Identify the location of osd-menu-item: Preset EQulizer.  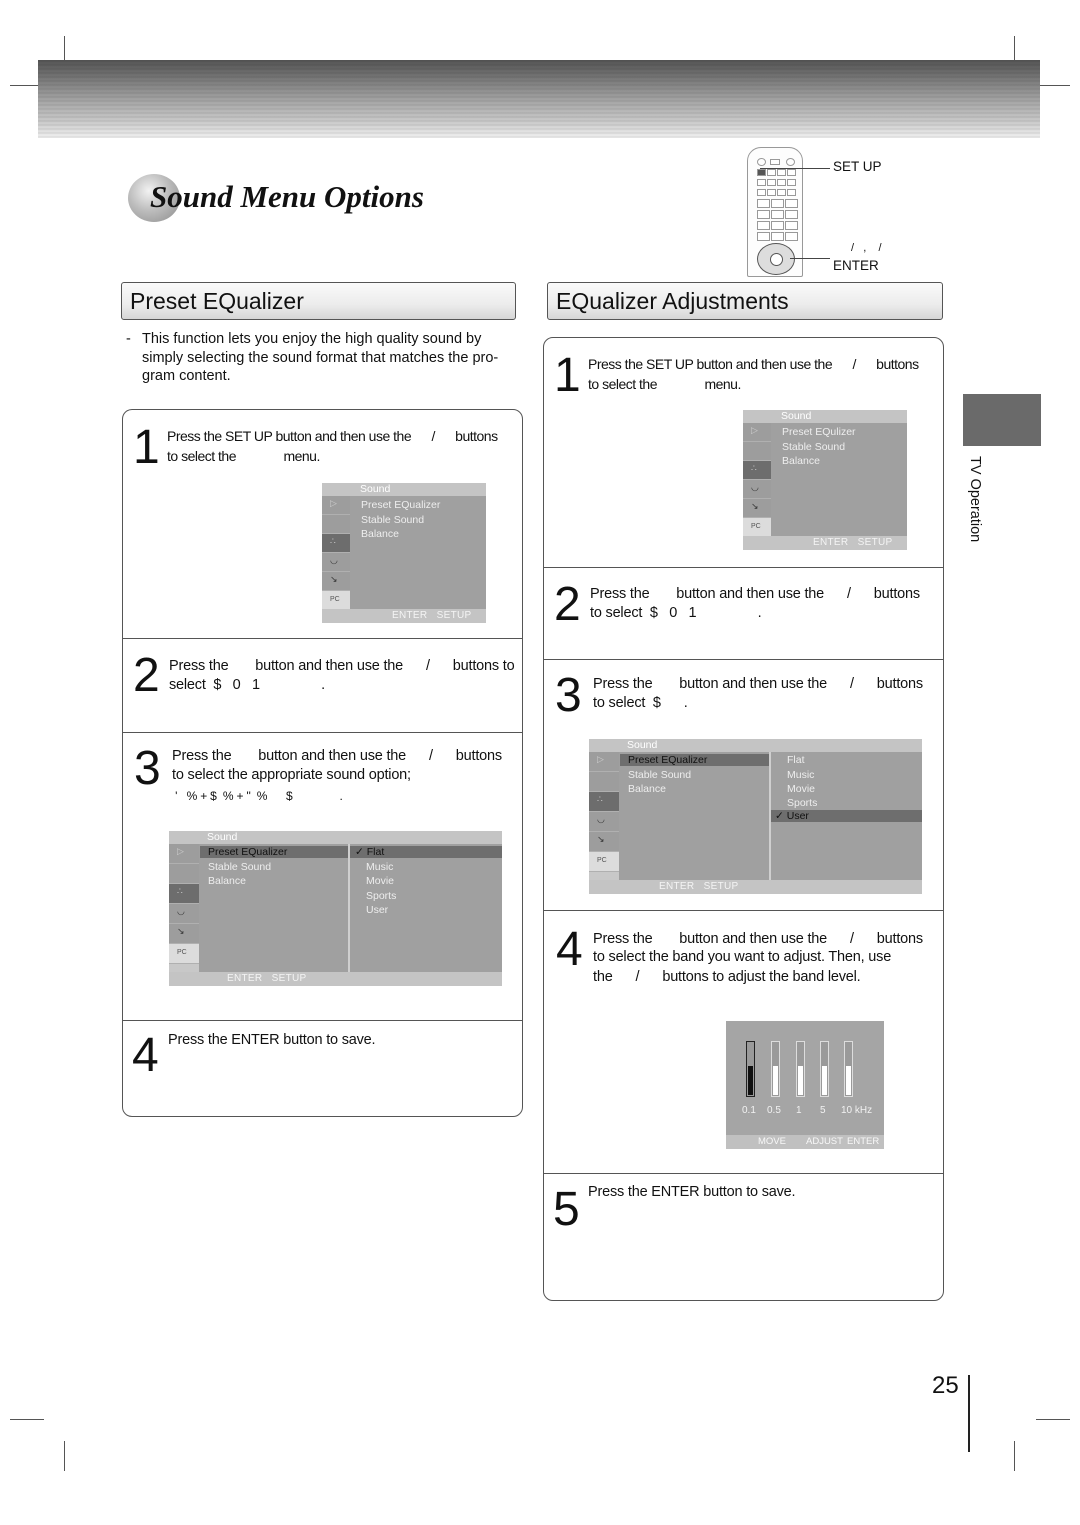
(819, 432).